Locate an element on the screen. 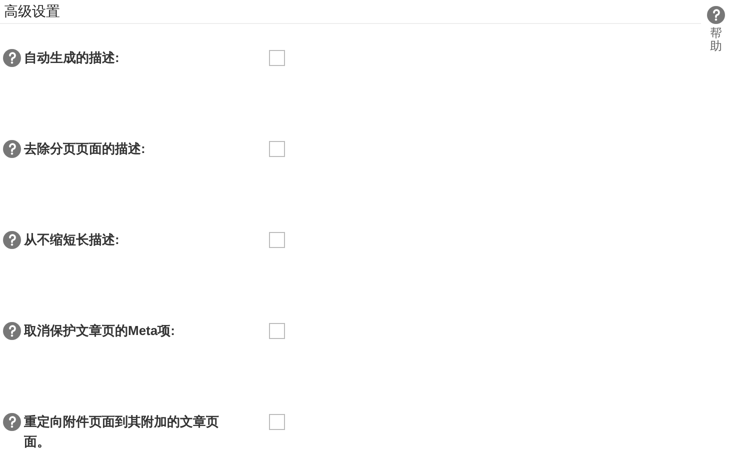 This screenshot has height=454, width=731. option-label: 从不缩短长描述: is located at coordinates (72, 240).